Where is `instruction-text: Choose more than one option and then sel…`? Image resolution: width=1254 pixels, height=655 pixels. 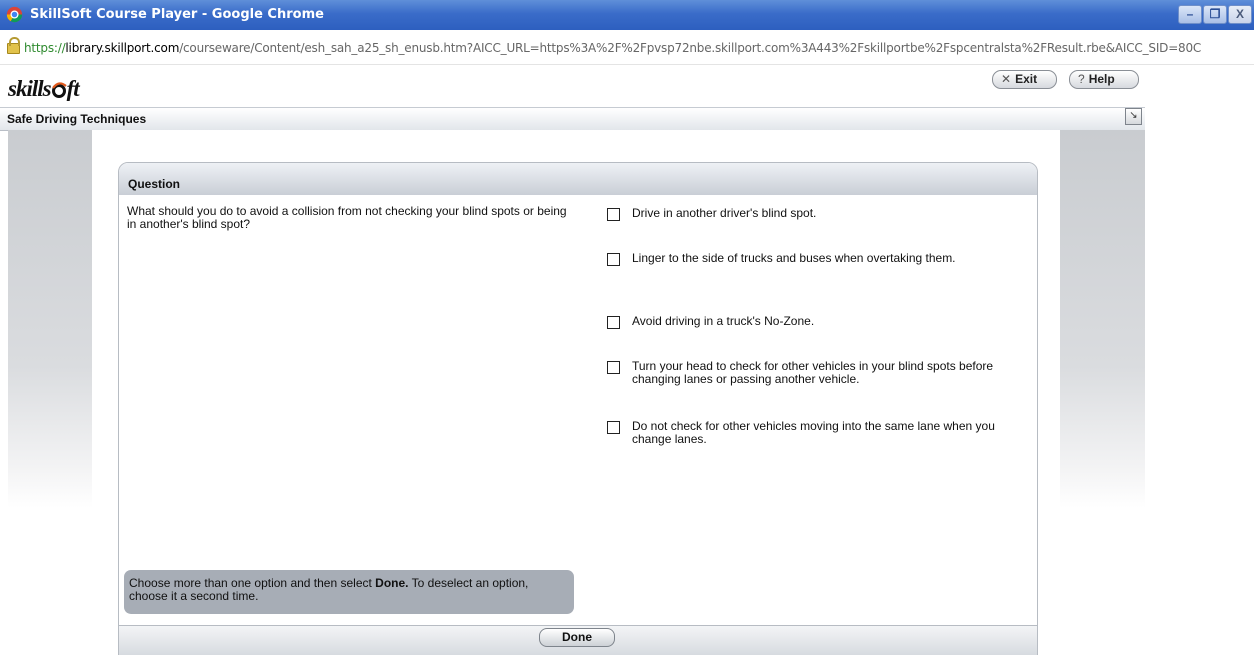 instruction-text: Choose more than one option and then sel… is located at coordinates (349, 590).